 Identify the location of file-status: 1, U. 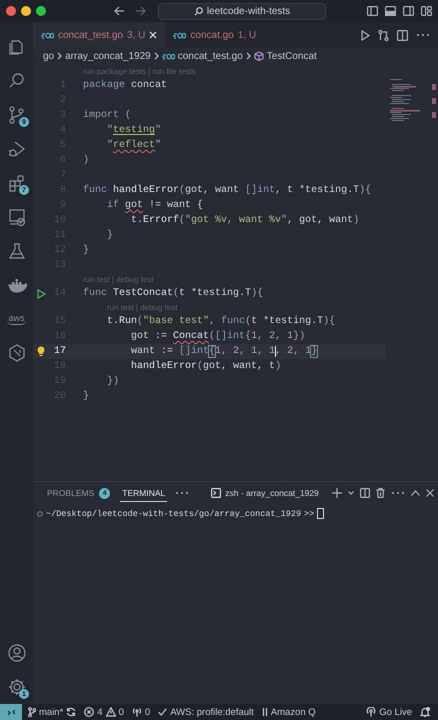
(247, 35).